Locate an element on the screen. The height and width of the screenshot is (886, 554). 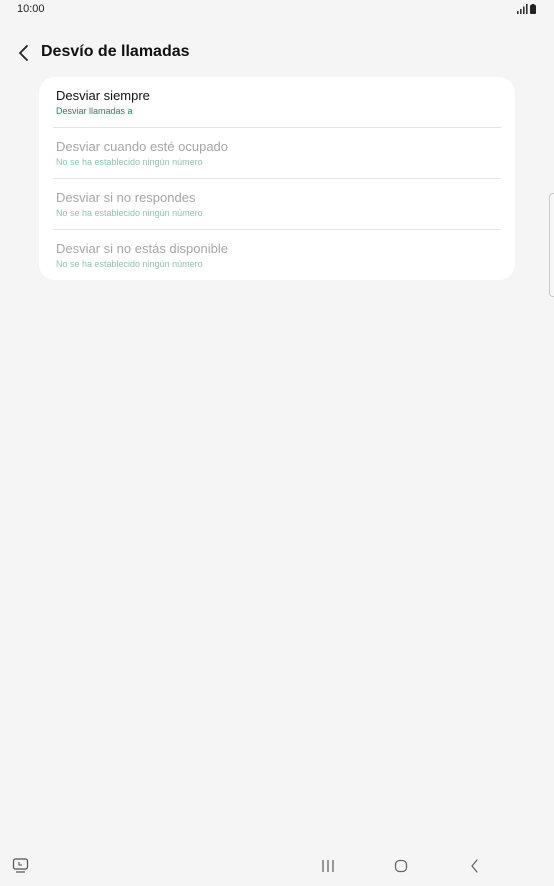
keyboard-switch-icon is located at coordinates (21, 866).